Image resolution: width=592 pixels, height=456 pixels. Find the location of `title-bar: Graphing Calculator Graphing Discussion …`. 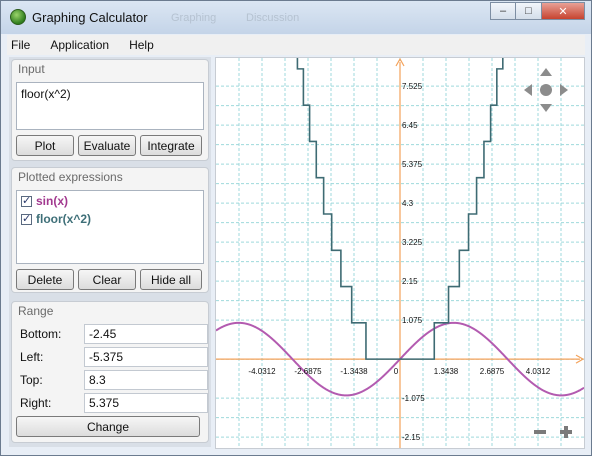

title-bar: Graphing Calculator Graphing Discussion … is located at coordinates (296, 17).